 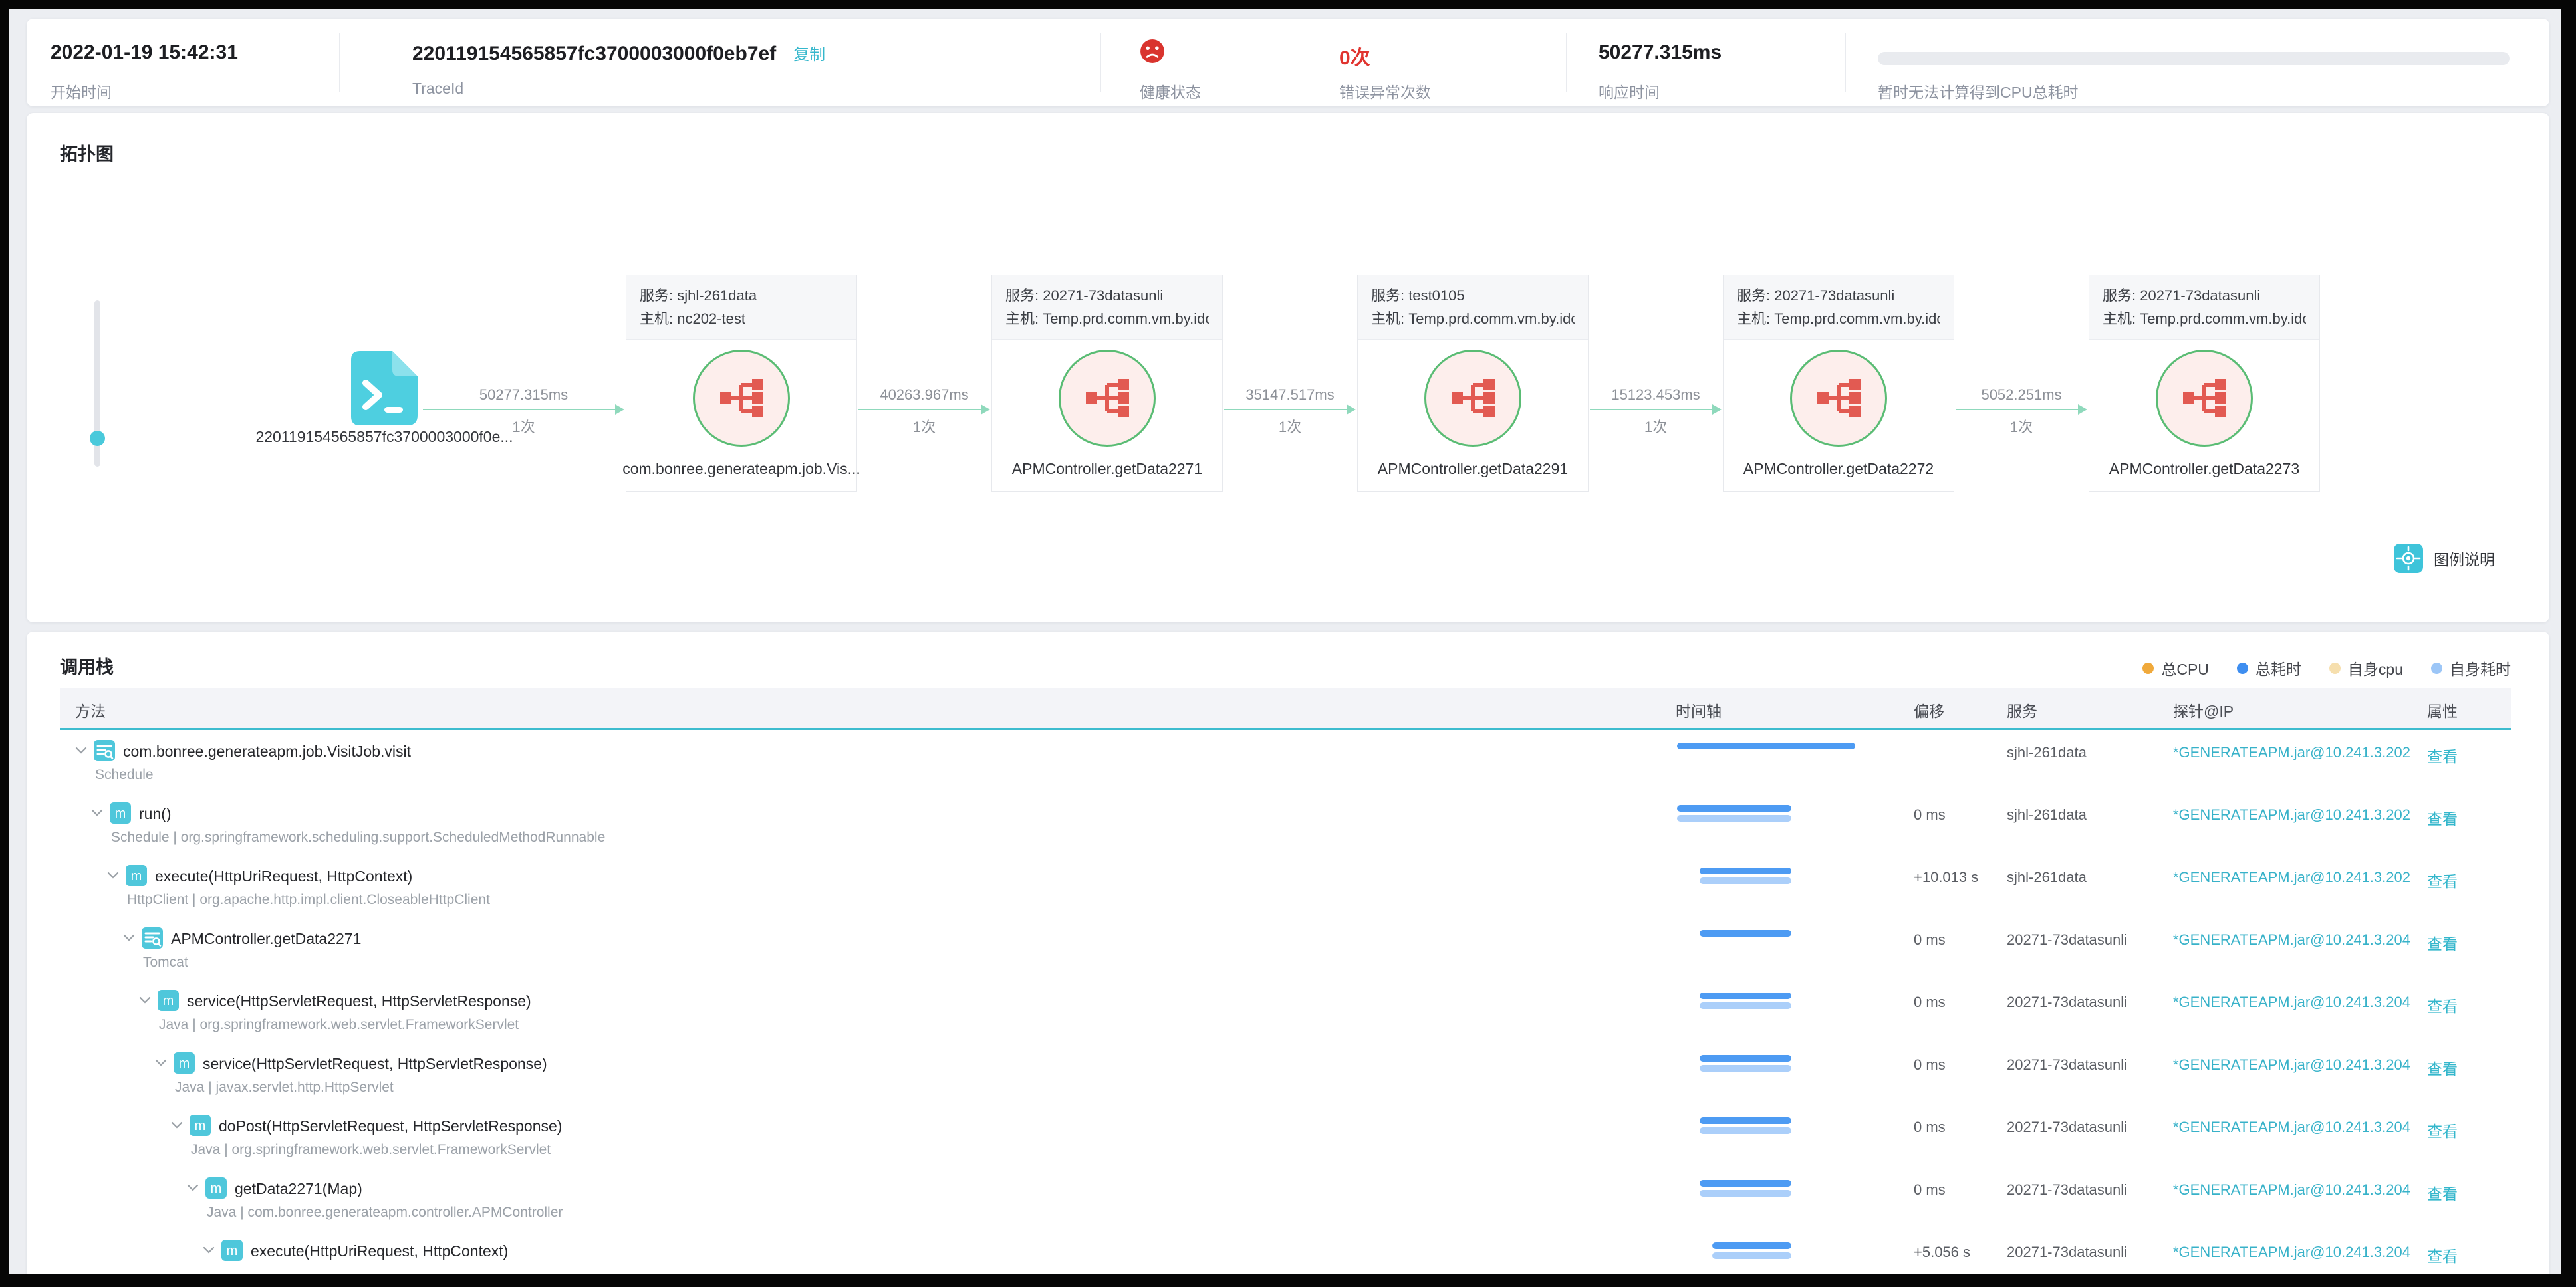 I want to click on method-subtitle: Java | javax.servlet.http.HttpServlet, so click(x=284, y=1087).